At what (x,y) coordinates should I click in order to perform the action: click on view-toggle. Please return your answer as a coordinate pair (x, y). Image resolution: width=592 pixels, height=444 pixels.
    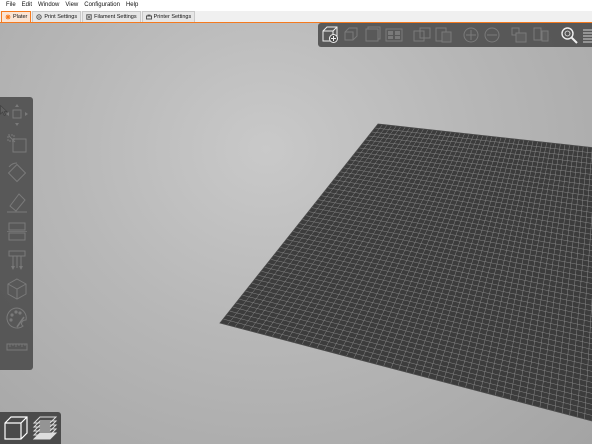
    Looking at the image, I should click on (30, 428).